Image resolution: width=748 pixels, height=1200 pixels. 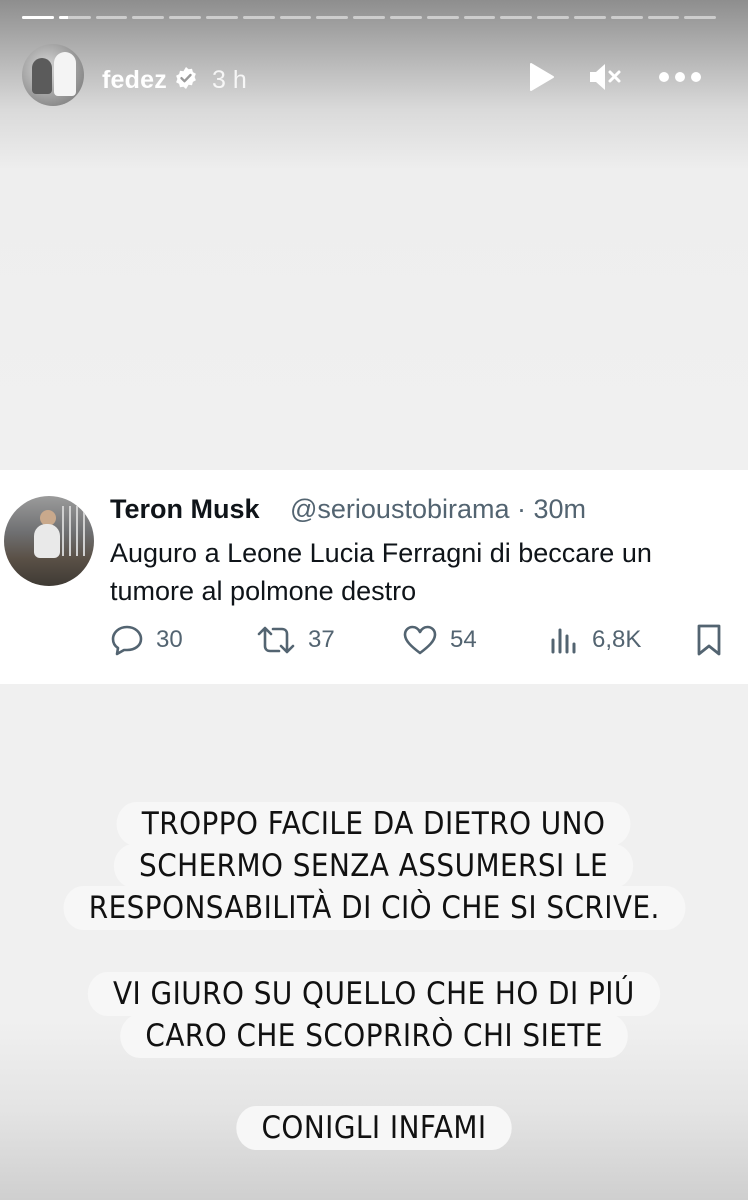 I want to click on reply-icon, so click(x=127, y=640).